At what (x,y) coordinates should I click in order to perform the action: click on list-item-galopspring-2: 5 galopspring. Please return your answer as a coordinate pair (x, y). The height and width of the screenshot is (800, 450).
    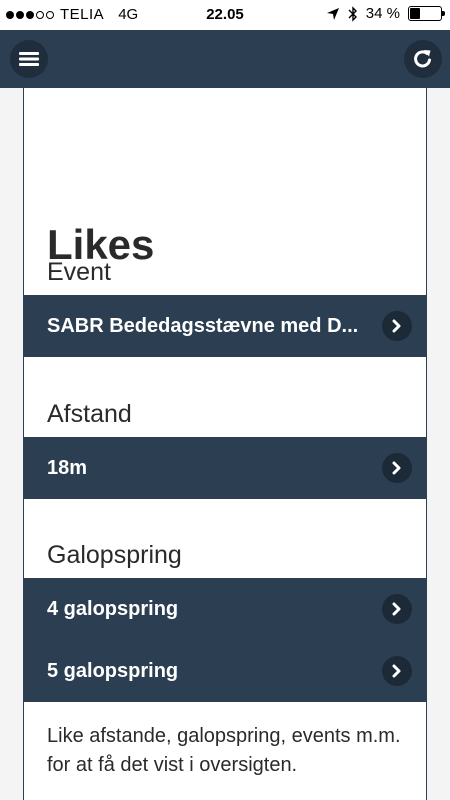
    Looking at the image, I should click on (225, 671).